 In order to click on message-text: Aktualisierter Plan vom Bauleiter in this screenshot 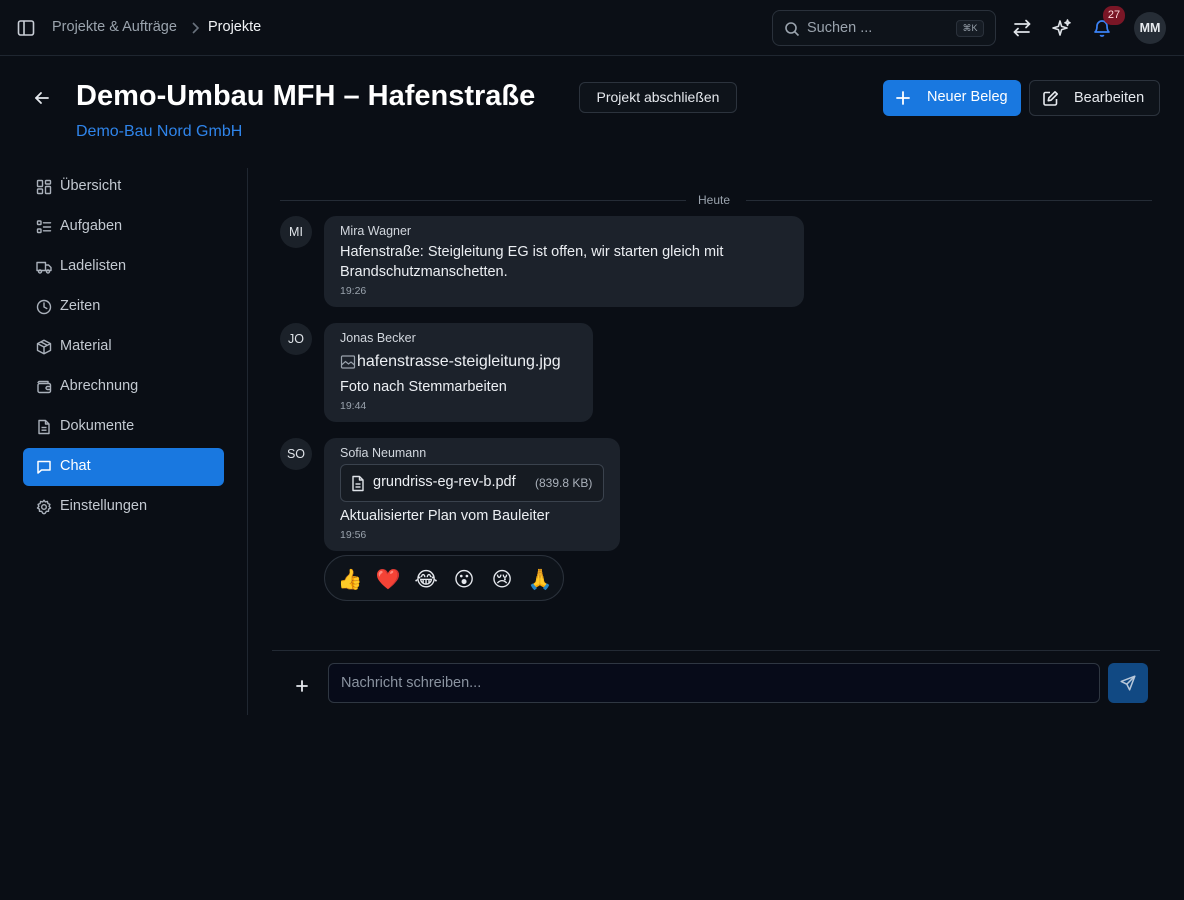, I will do `click(445, 516)`.